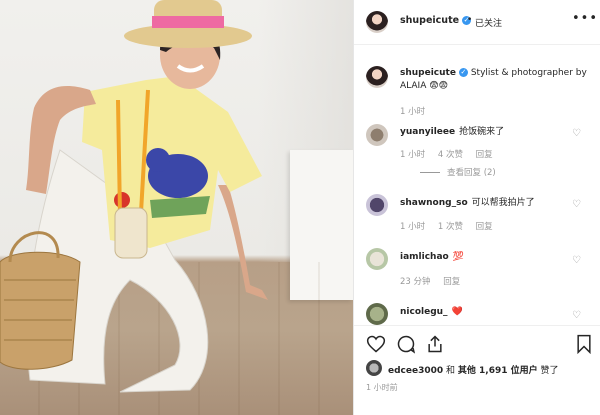 The height and width of the screenshot is (415, 600). What do you see at coordinates (377, 77) in the screenshot?
I see `caption-avatar` at bounding box center [377, 77].